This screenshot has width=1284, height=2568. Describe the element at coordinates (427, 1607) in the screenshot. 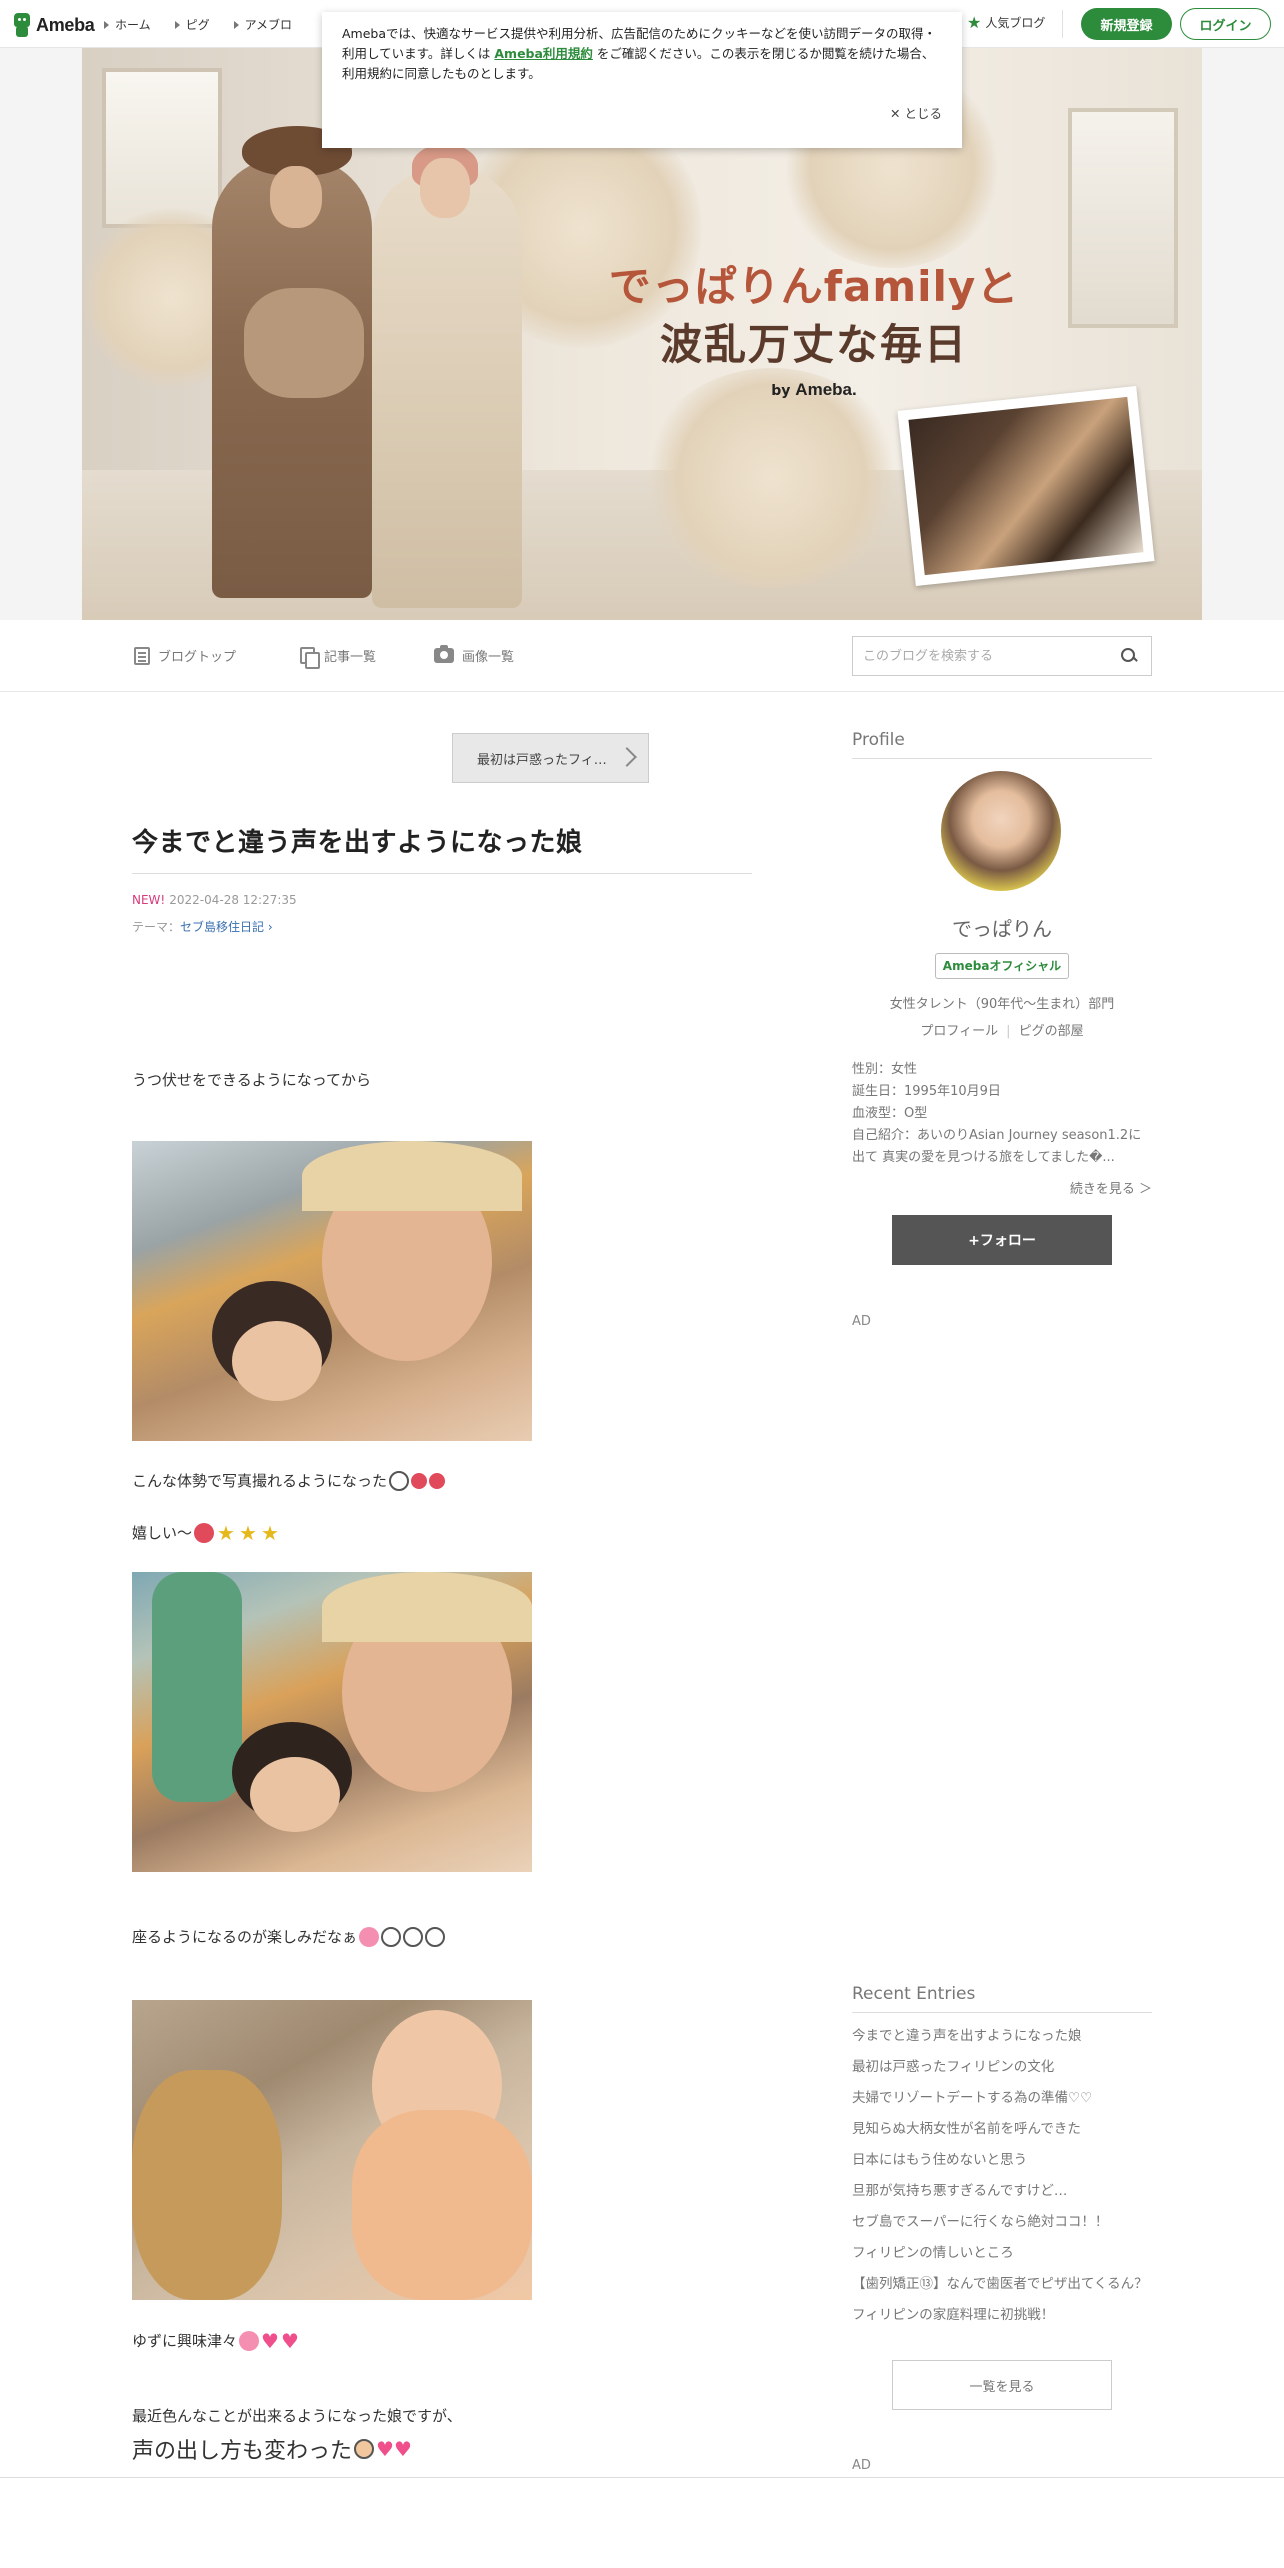

I see `photo-subject-hair` at that location.